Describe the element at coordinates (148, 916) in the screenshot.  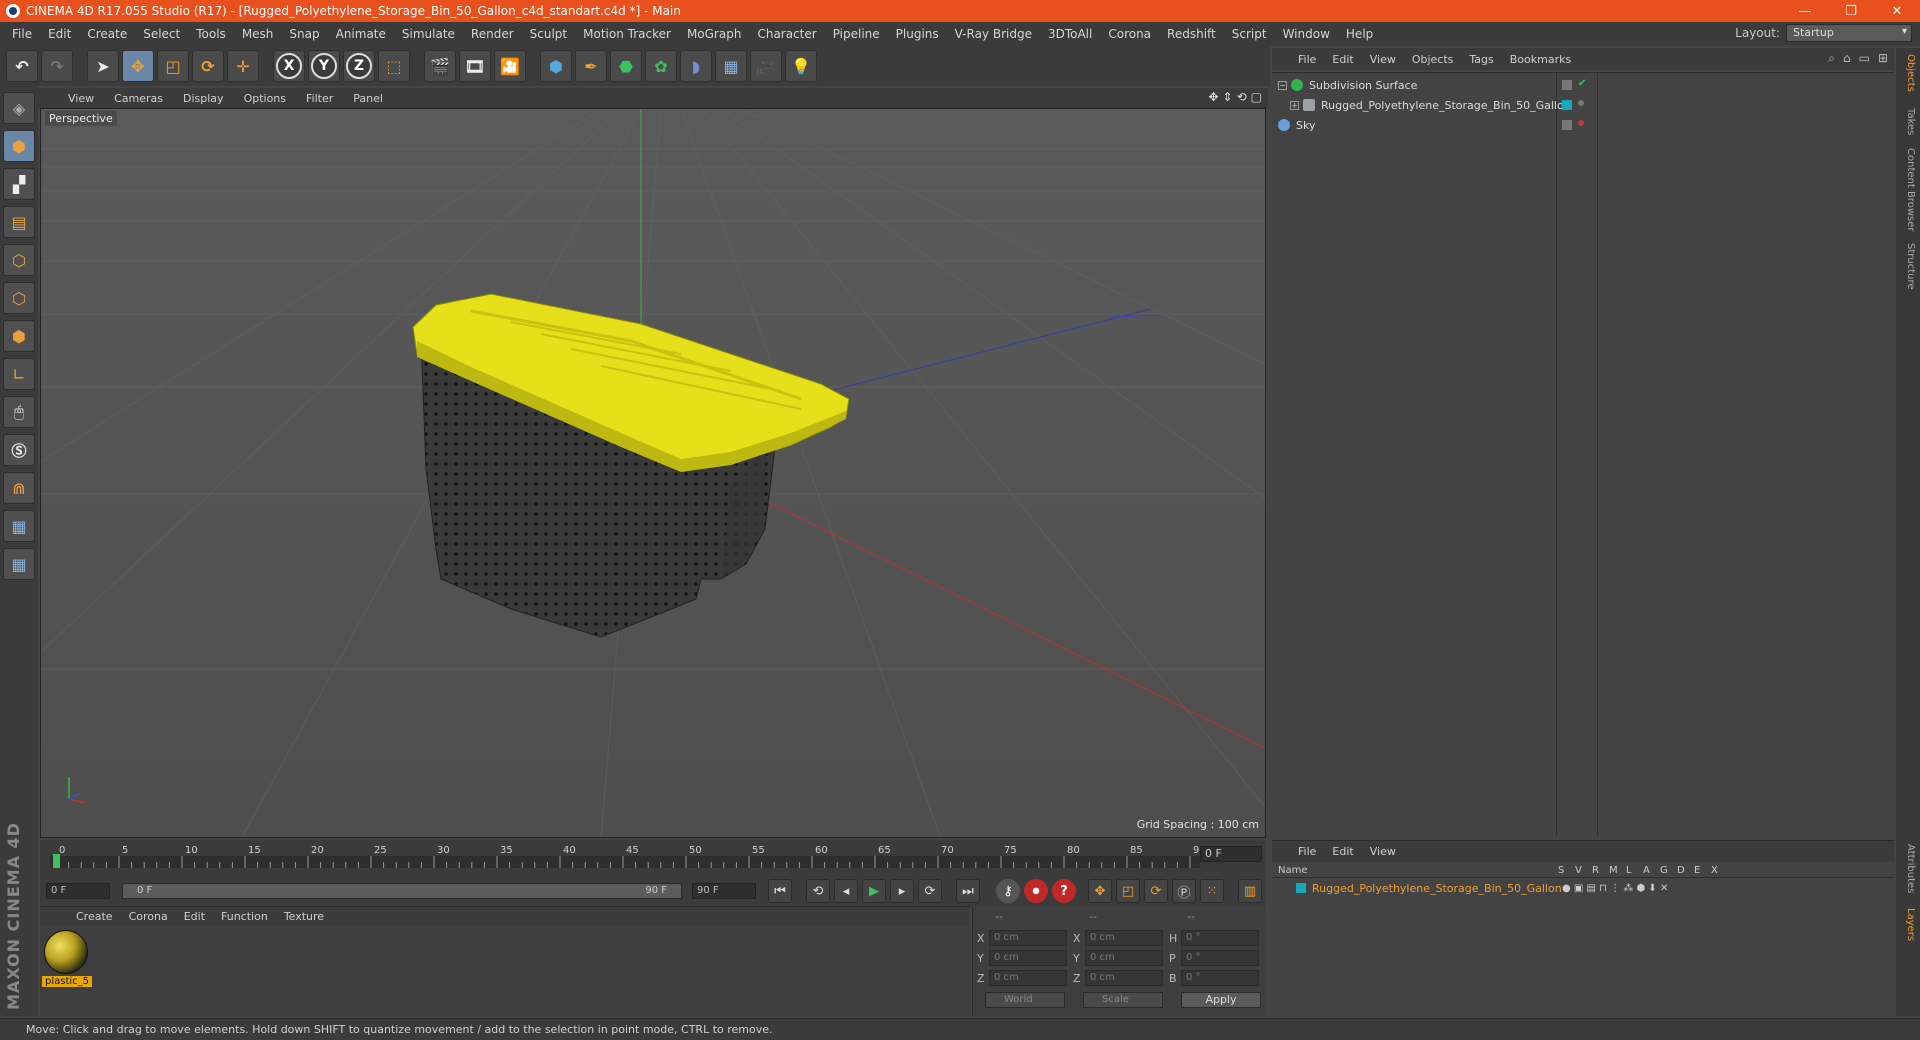
I see `material-menu-corona: Corona` at that location.